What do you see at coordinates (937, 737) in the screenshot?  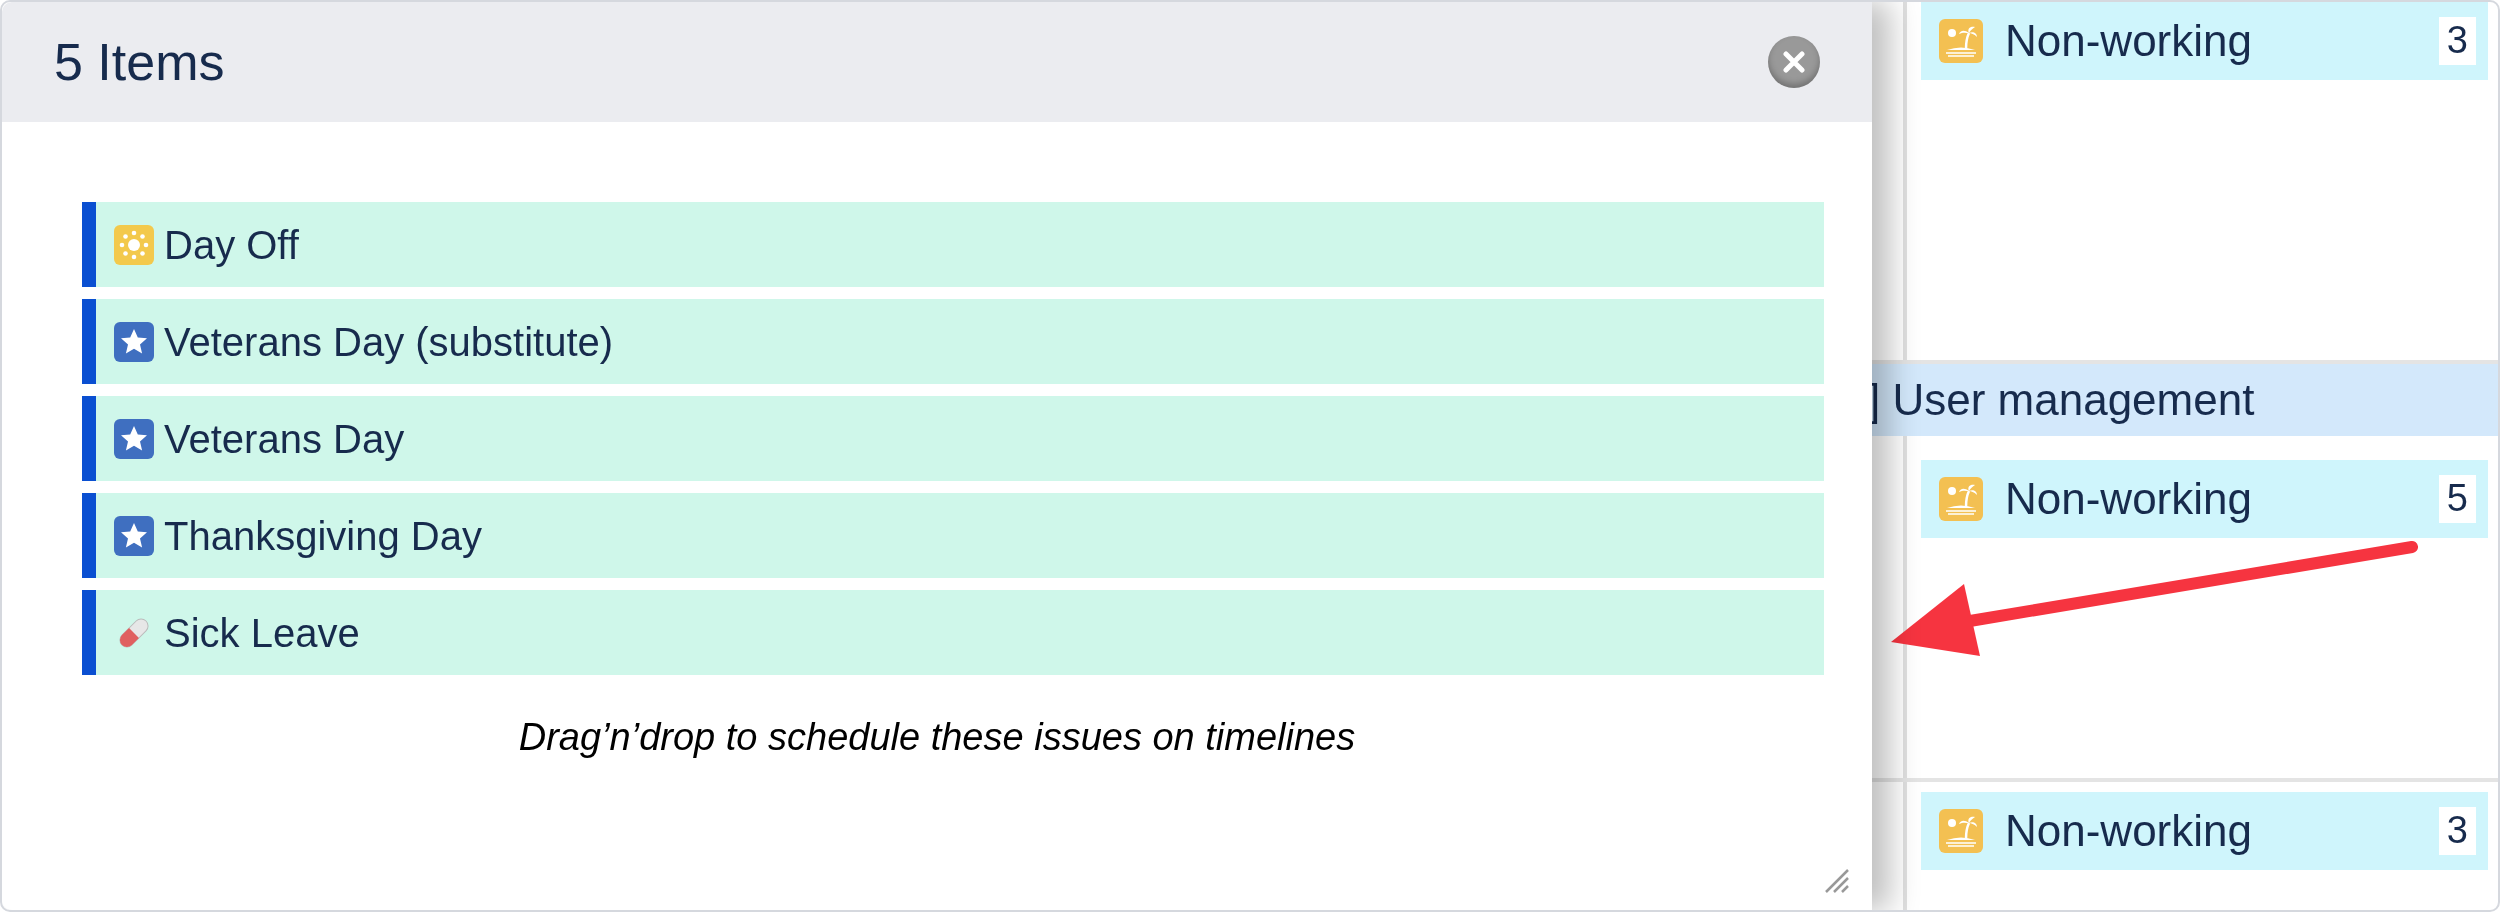 I see `drag-hint: Drag’n’drop to schedule these issues on timelines` at bounding box center [937, 737].